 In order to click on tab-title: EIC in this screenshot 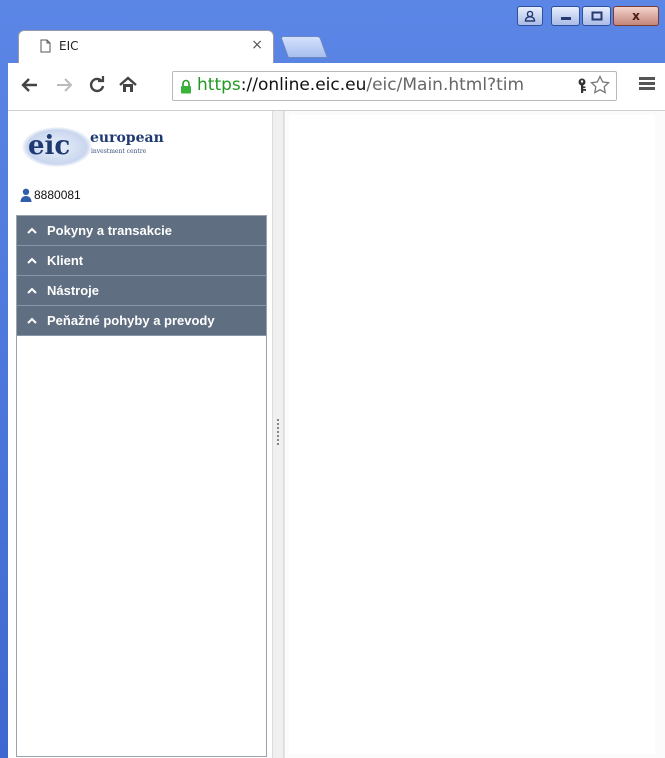, I will do `click(69, 46)`.